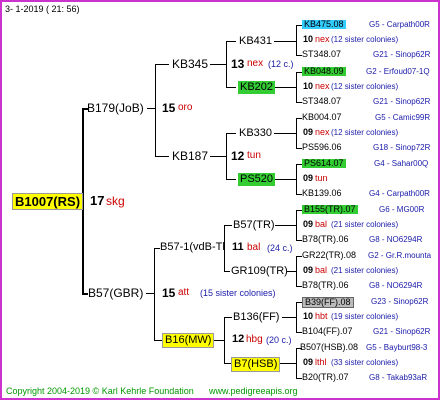 The width and height of the screenshot is (440, 400). What do you see at coordinates (327, 331) in the screenshot?
I see `gen4-bottom-name: B104(FF).07` at bounding box center [327, 331].